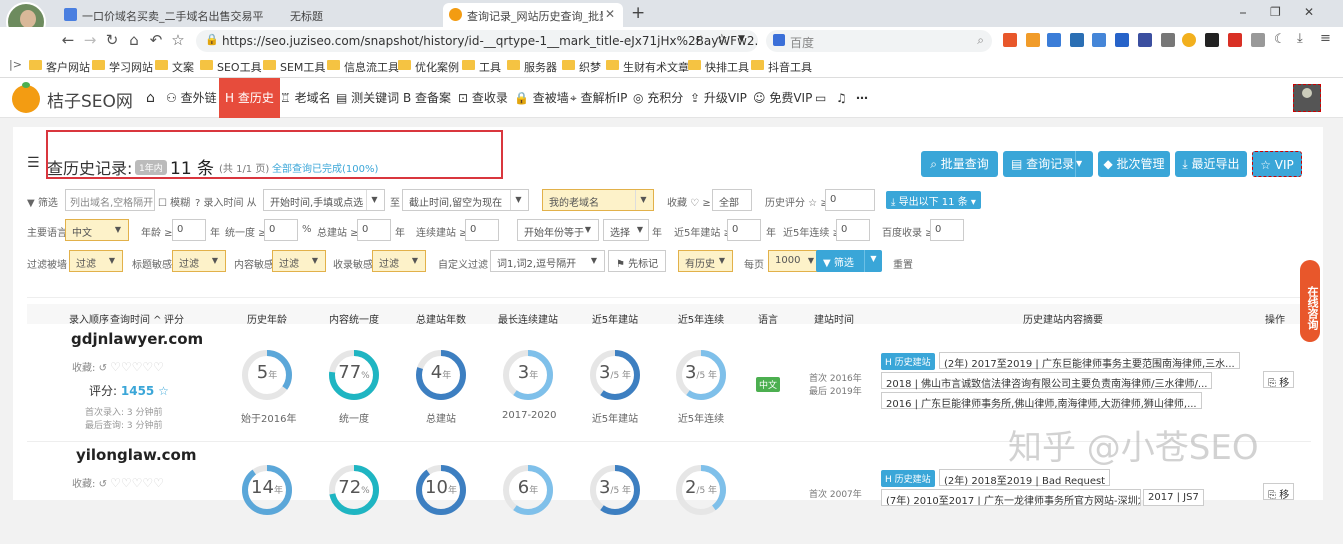 This screenshot has width=1343, height=544. What do you see at coordinates (174, 201) in the screenshot?
I see `fuzzy-checkbox: ☐ 模糊` at bounding box center [174, 201].